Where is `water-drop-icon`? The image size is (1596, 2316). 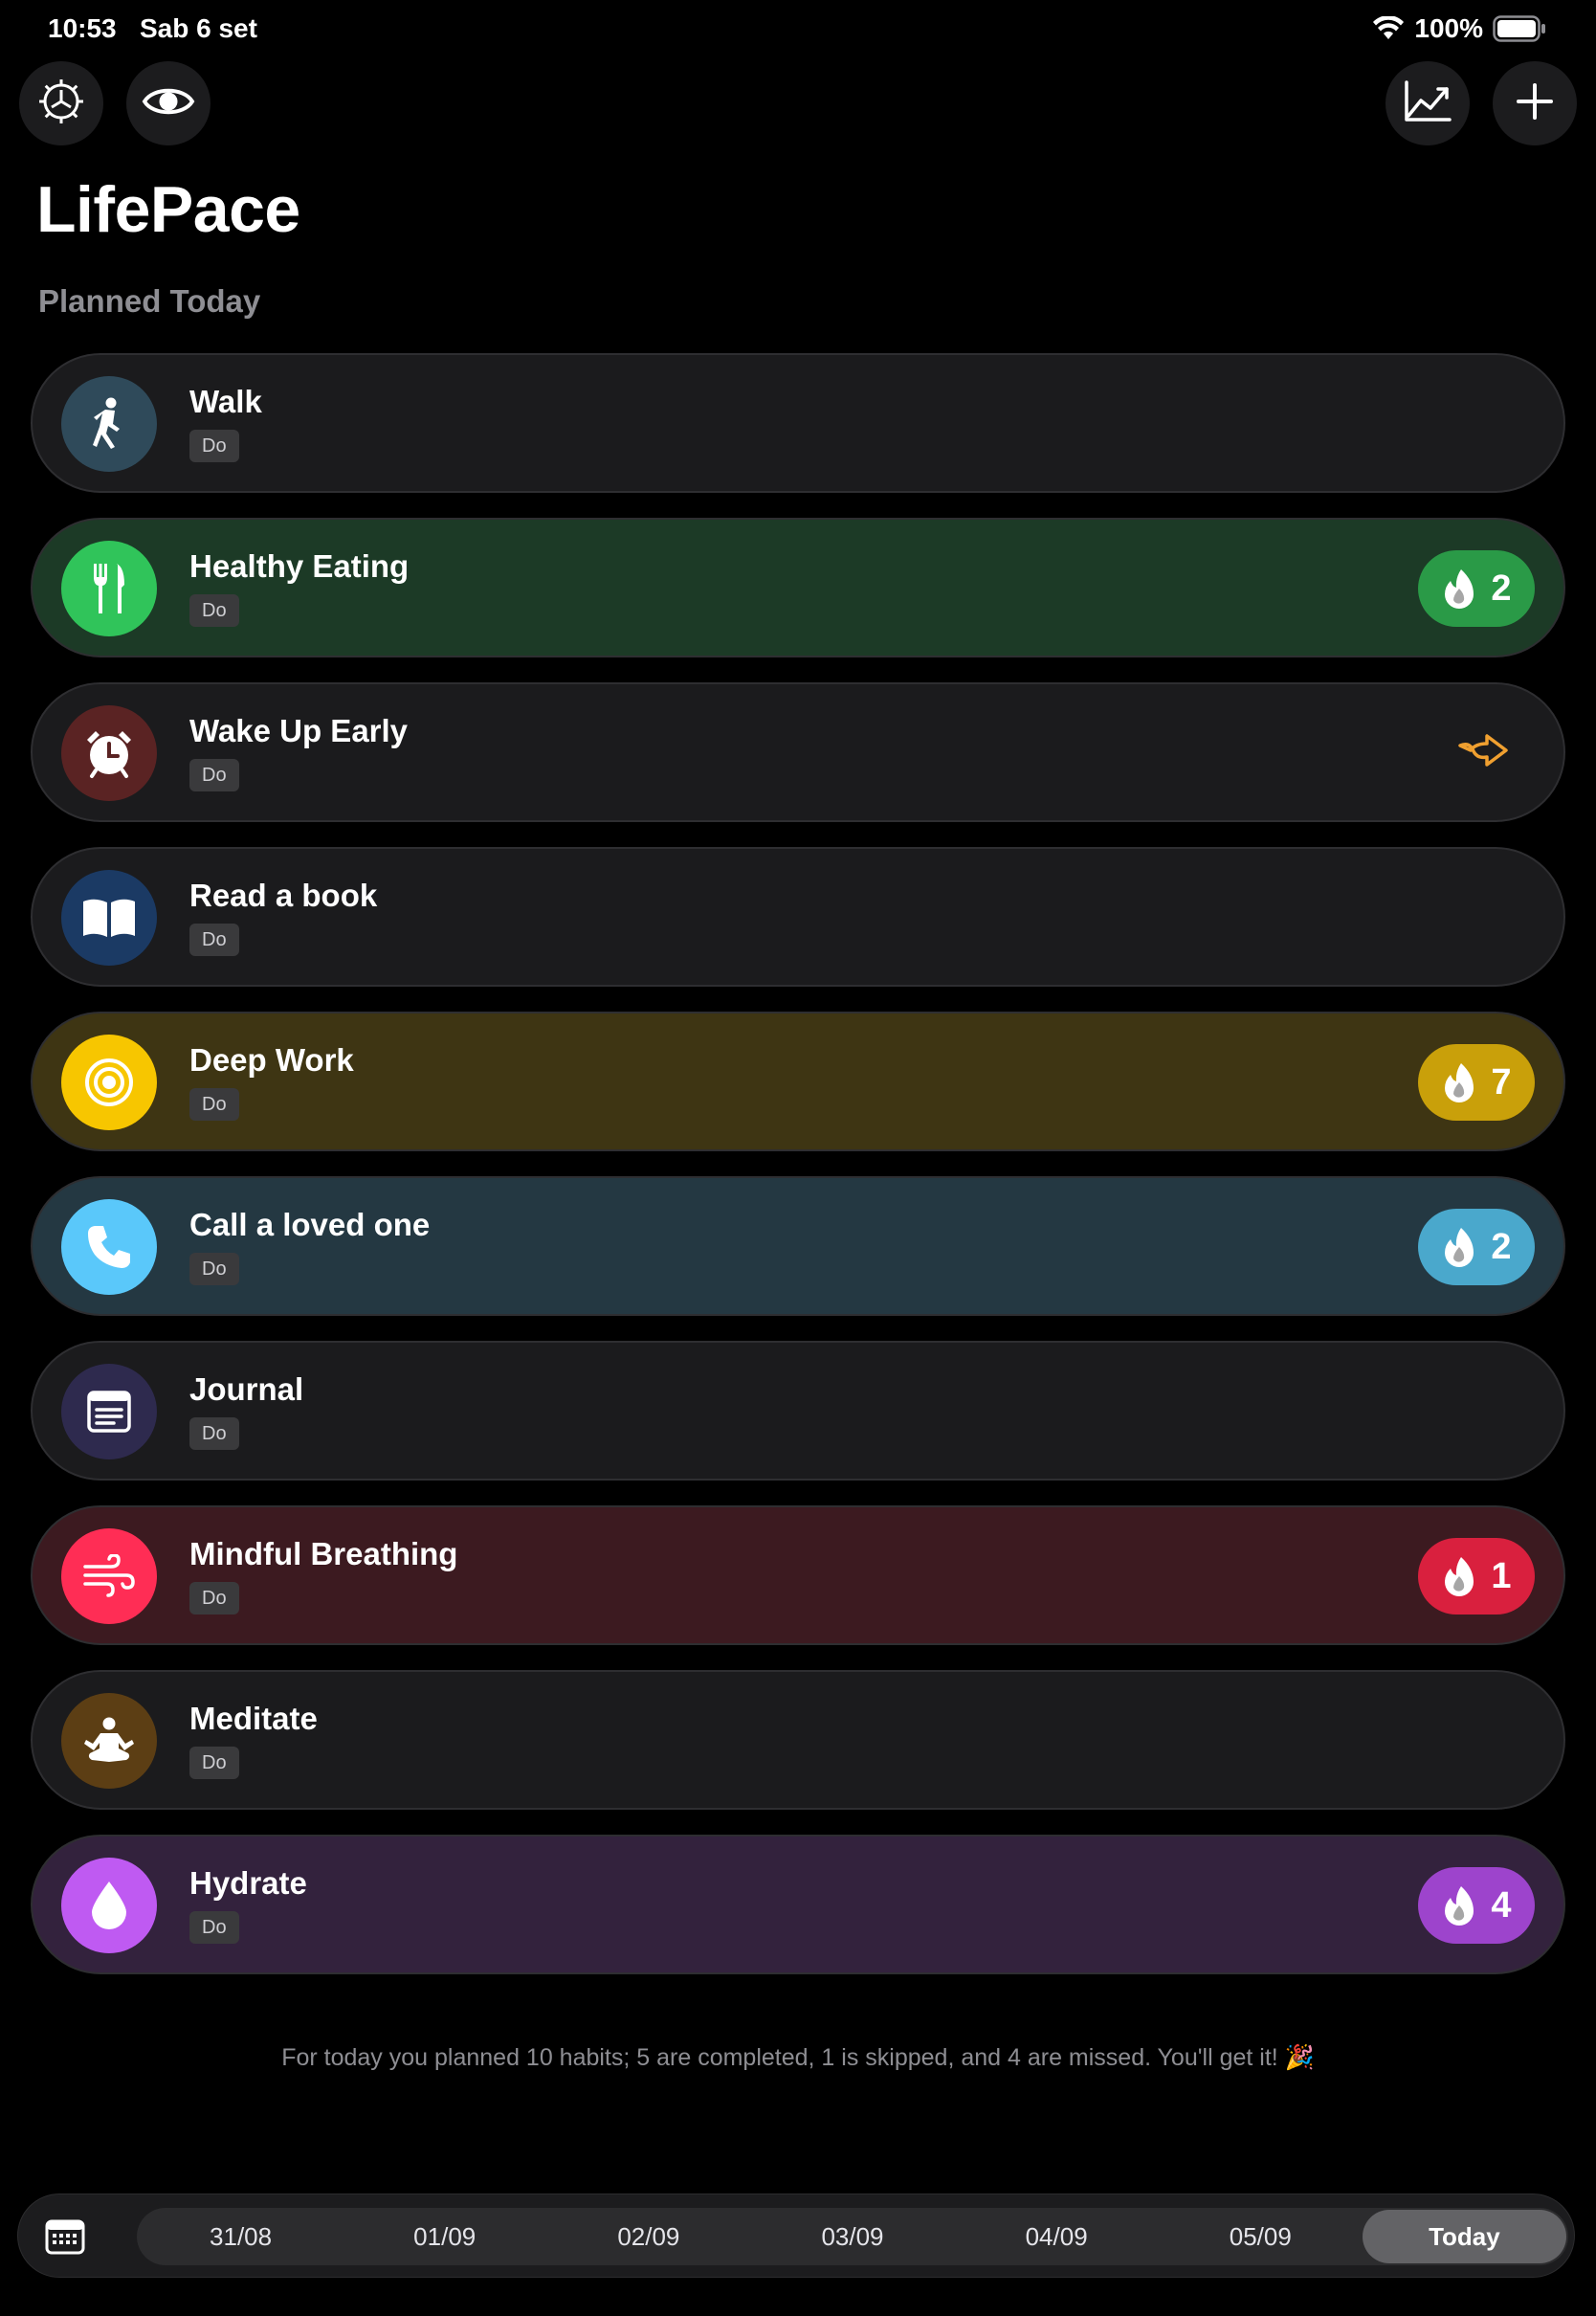
water-drop-icon is located at coordinates (109, 1906).